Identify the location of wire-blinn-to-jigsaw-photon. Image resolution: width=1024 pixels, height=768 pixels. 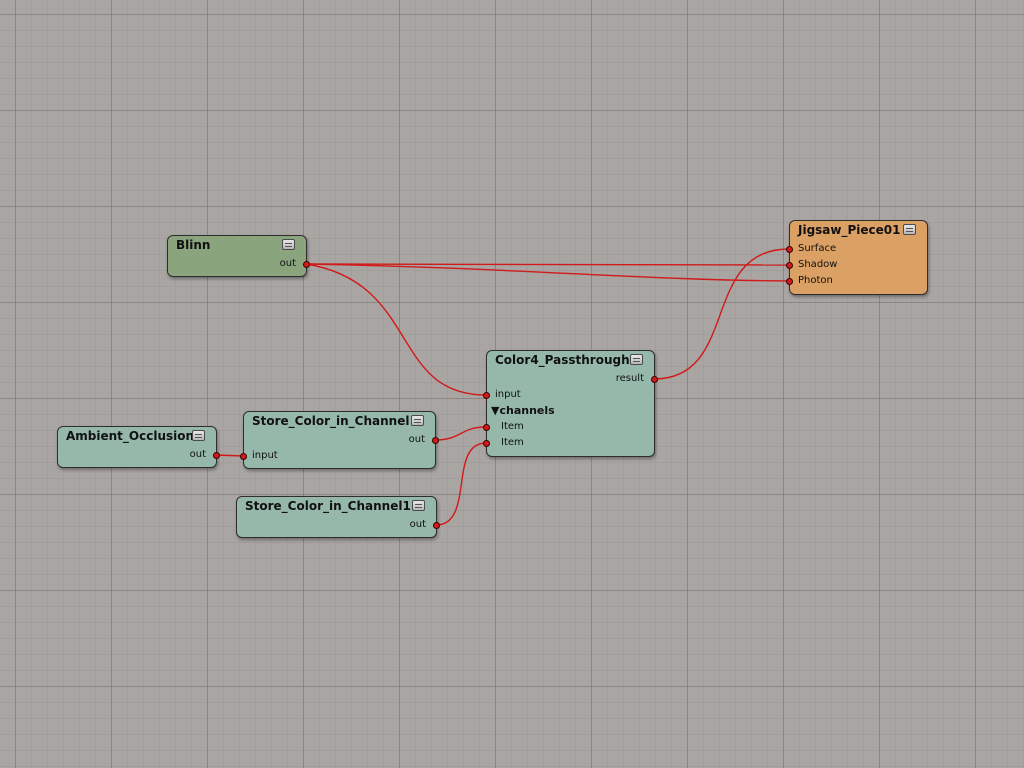
(547, 272).